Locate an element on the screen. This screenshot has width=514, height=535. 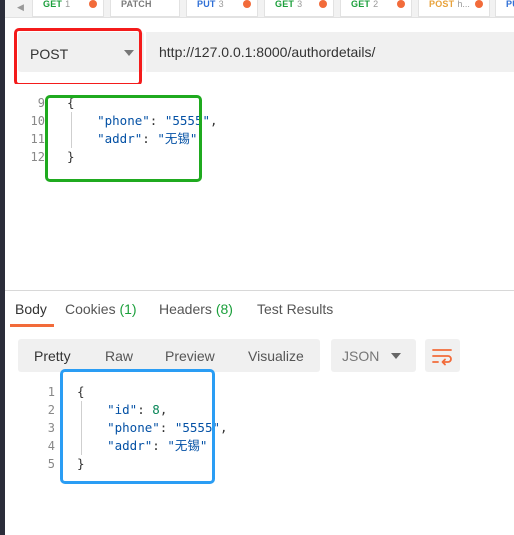
view-mode-bar: Pretty Raw Preview Visualize is located at coordinates (169, 355).